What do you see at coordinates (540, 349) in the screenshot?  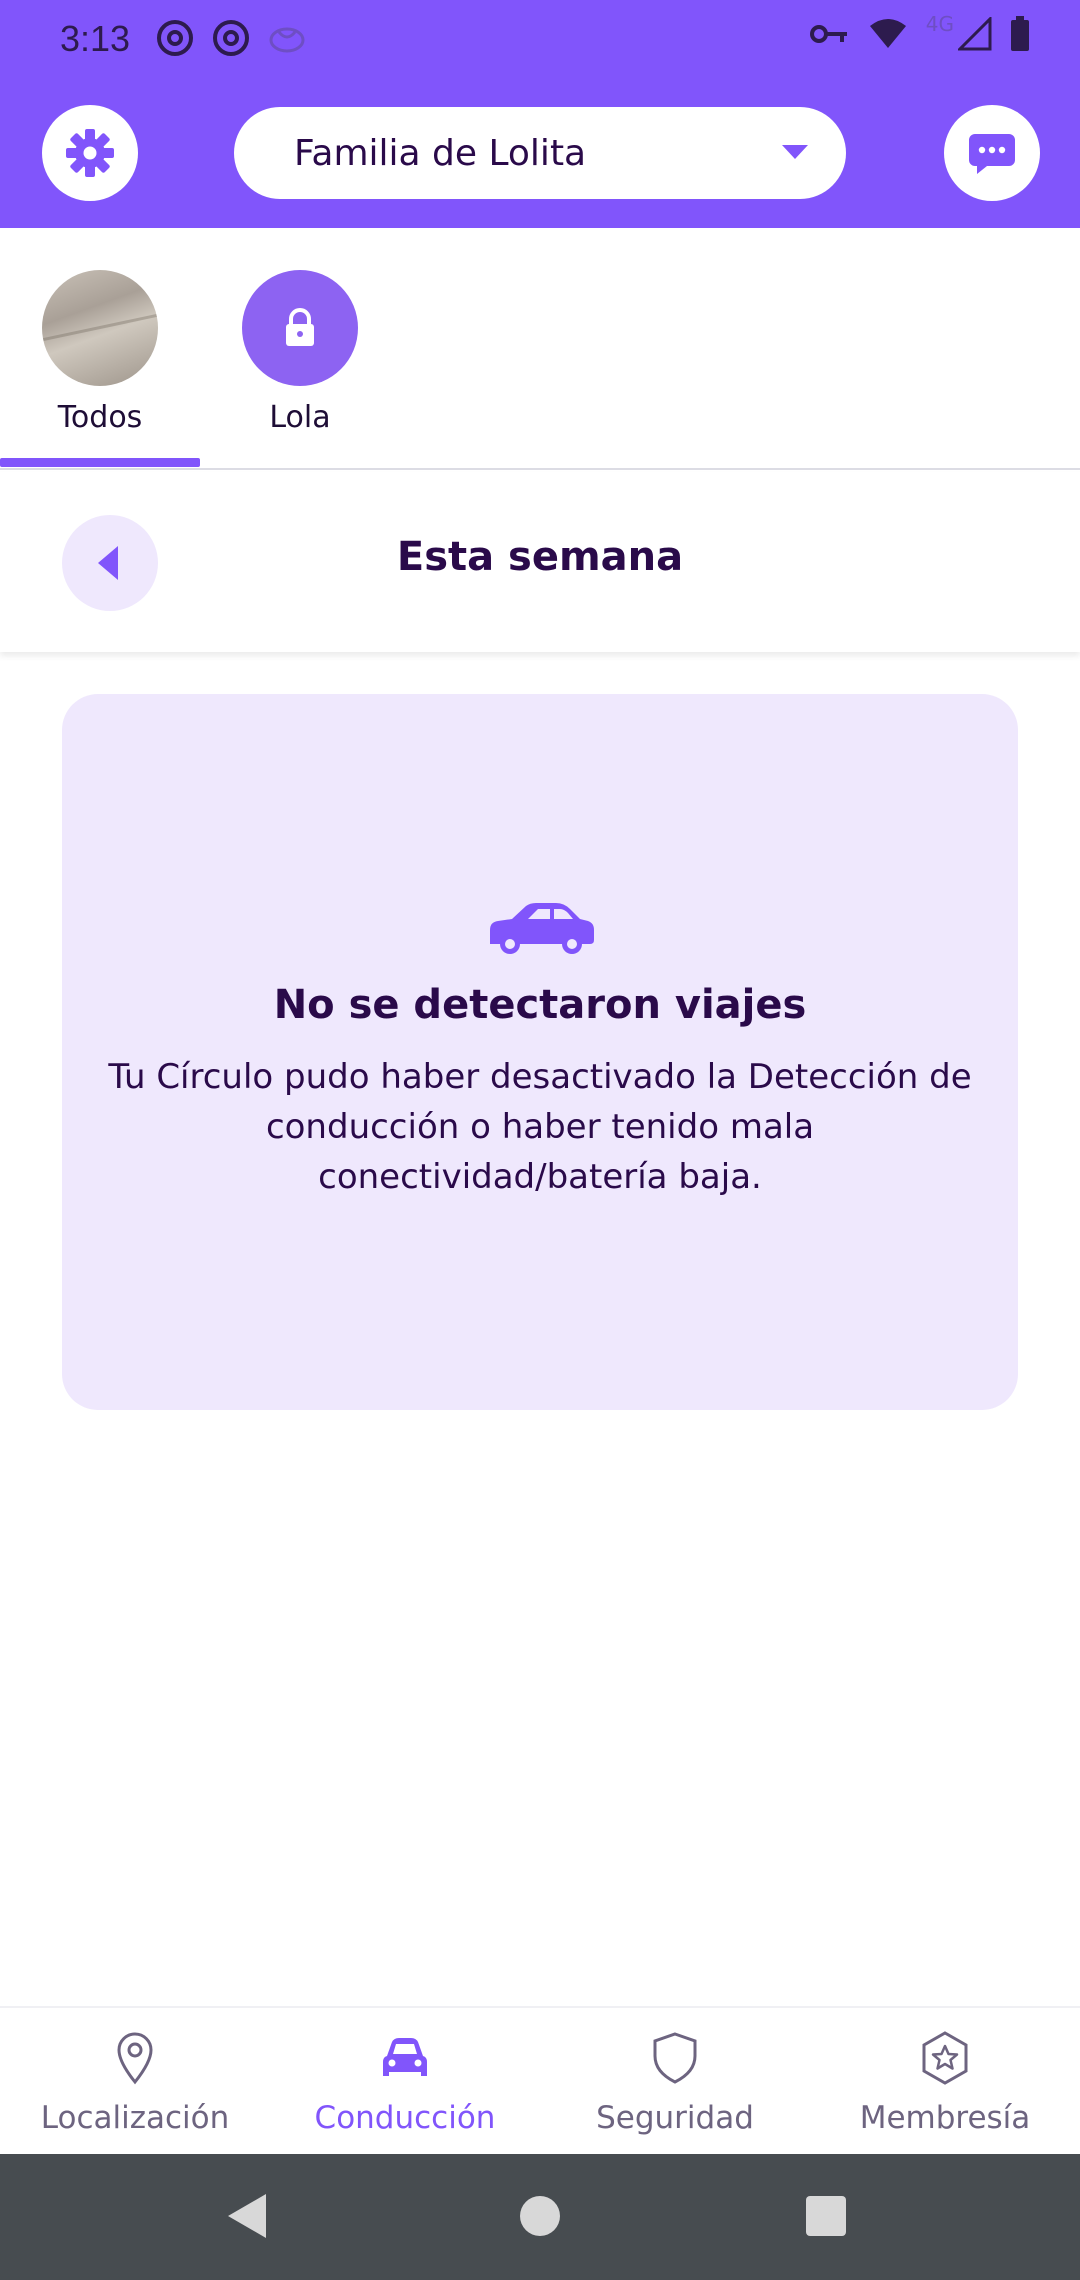 I see `member-tabs: Todos Lola` at bounding box center [540, 349].